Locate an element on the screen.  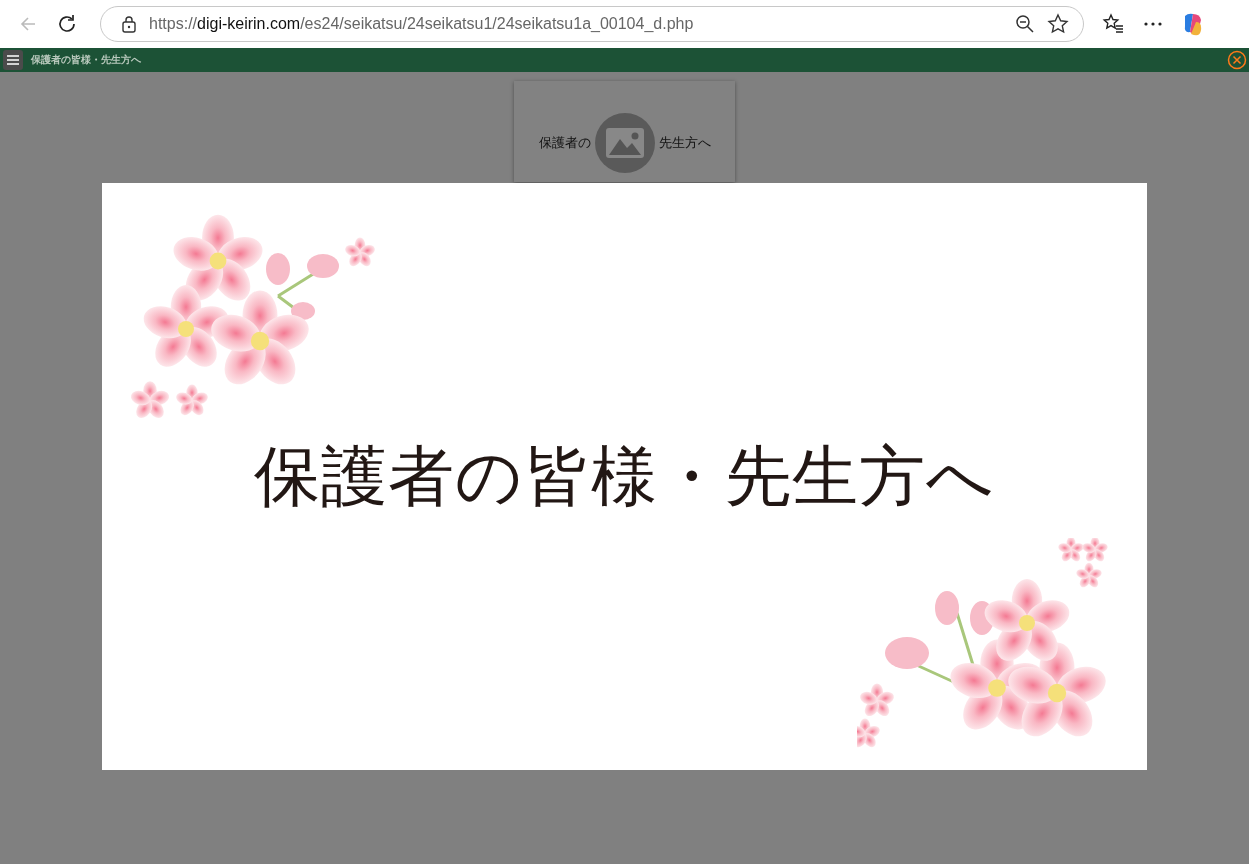
url-text: https://digi-keirin.com/es24/seikatsu/24seikatsu1/24seikatsu1a_00104_d.php is located at coordinates (421, 24).